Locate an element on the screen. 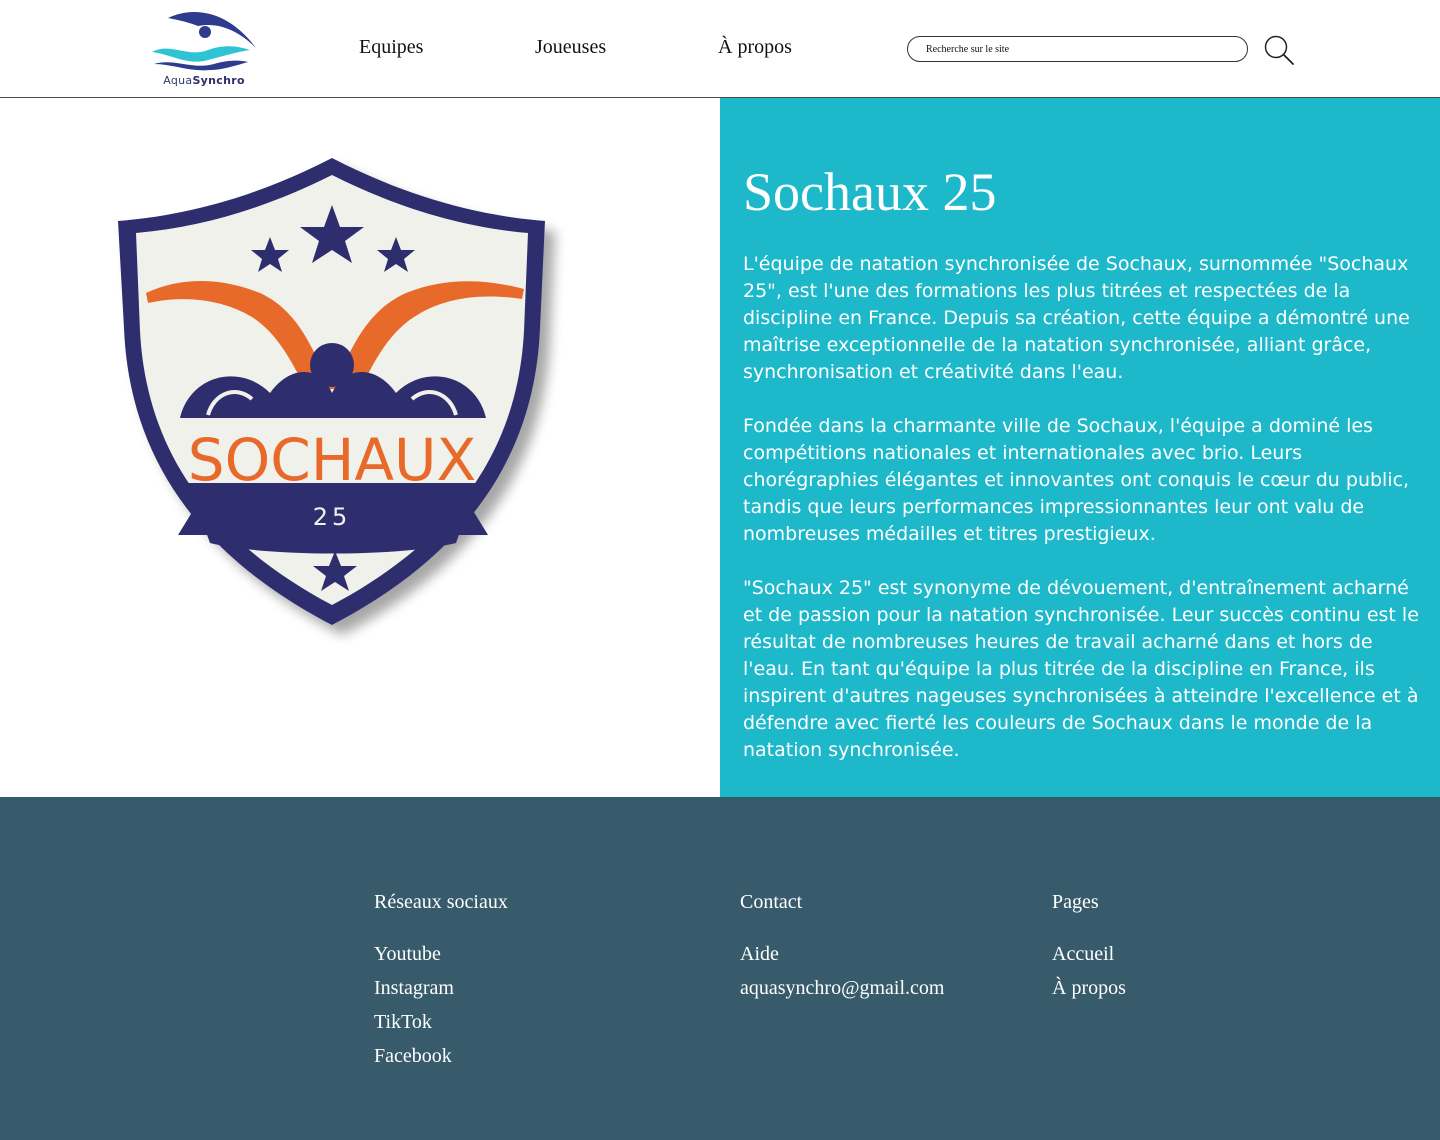 The height and width of the screenshot is (1140, 1440). footer-social-title: Réseaux sociaux is located at coordinates (441, 902).